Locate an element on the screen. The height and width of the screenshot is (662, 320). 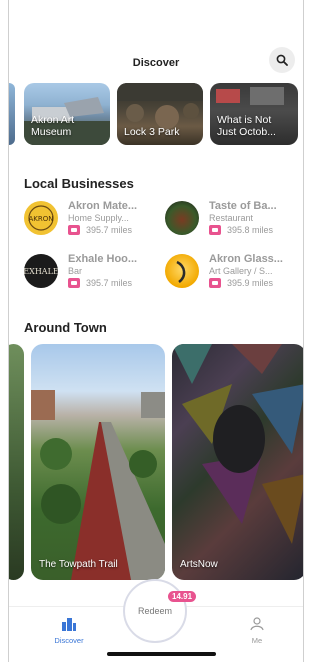
business-distance: 395.9 miles is located at coordinates (241, 283).